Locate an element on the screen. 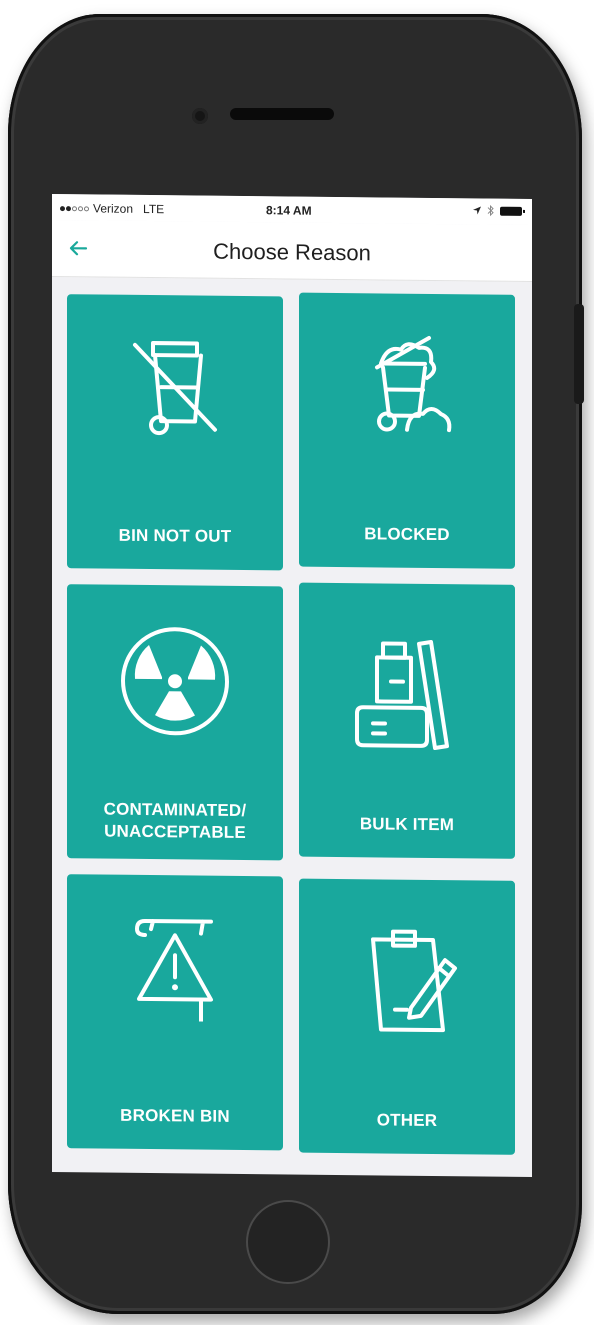 Image resolution: width=594 pixels, height=1325 pixels. home-button is located at coordinates (288, 1242).